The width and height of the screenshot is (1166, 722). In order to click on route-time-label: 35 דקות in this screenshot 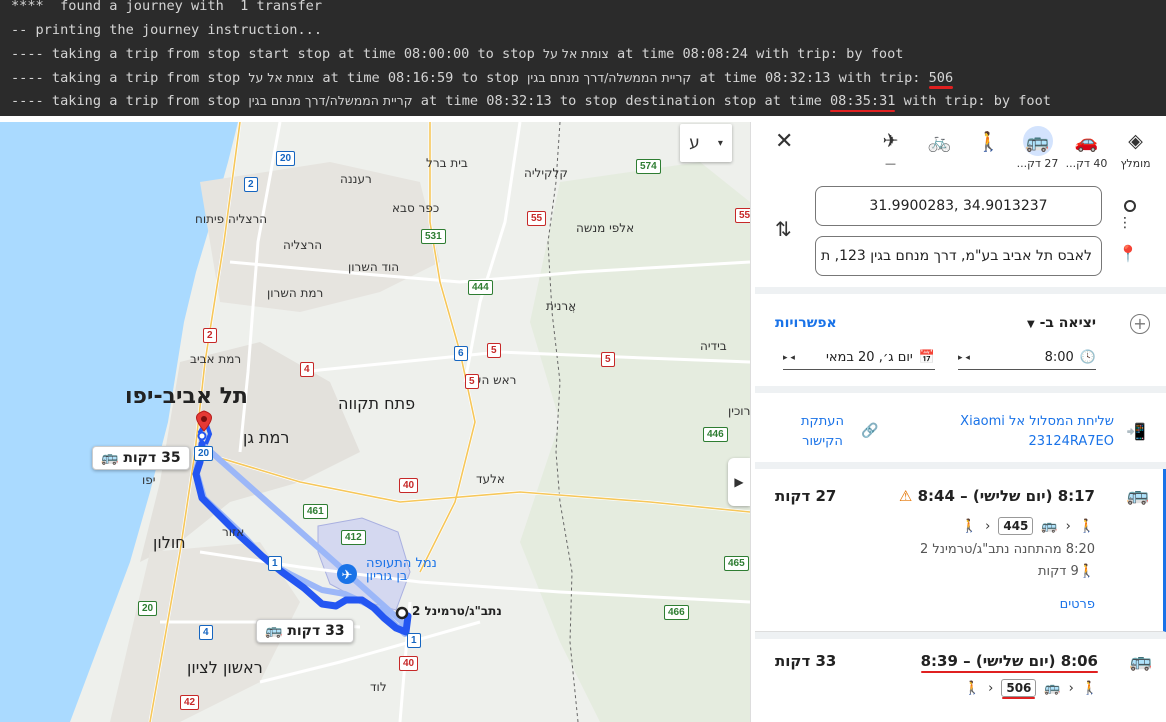, I will do `click(152, 458)`.